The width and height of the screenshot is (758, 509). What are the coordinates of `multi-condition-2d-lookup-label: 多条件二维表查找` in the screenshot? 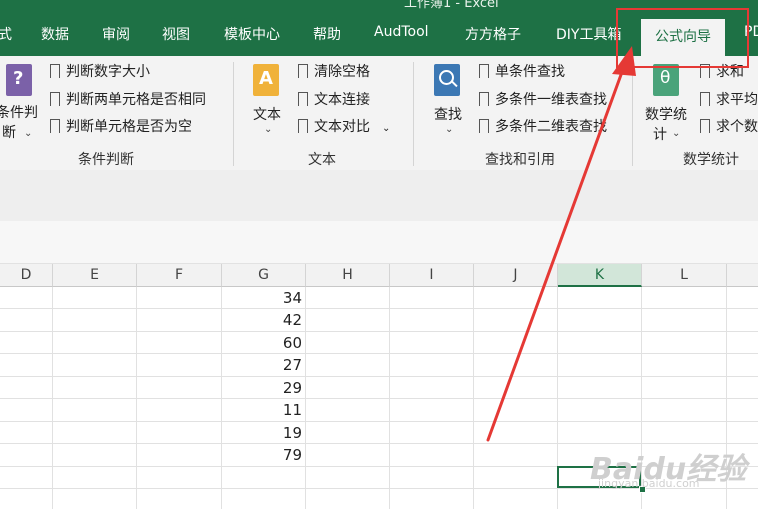 It's located at (551, 127).